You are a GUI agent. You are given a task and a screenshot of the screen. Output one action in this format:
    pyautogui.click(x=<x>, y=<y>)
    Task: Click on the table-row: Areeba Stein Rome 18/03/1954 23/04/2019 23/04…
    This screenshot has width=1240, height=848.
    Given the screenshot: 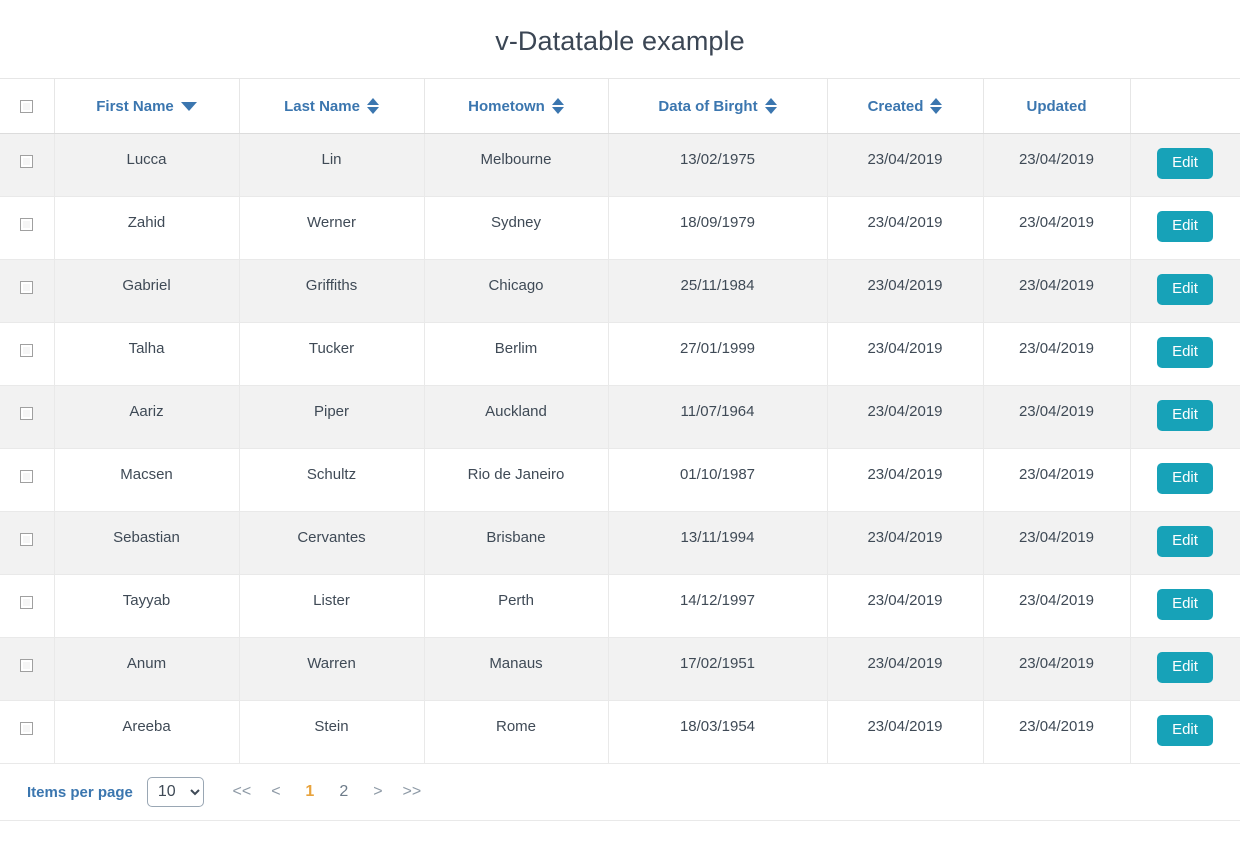 What is the action you would take?
    pyautogui.click(x=620, y=732)
    